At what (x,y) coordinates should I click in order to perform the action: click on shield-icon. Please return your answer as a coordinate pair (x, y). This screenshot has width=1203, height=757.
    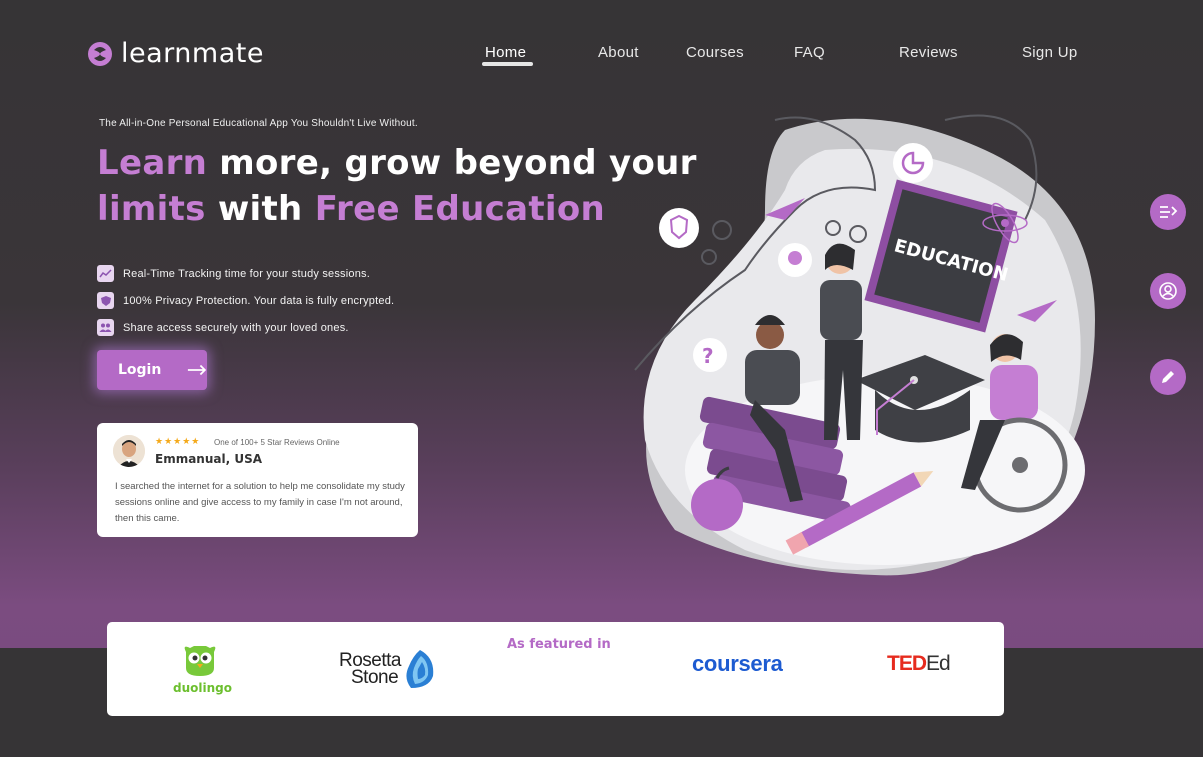
    Looking at the image, I should click on (105, 300).